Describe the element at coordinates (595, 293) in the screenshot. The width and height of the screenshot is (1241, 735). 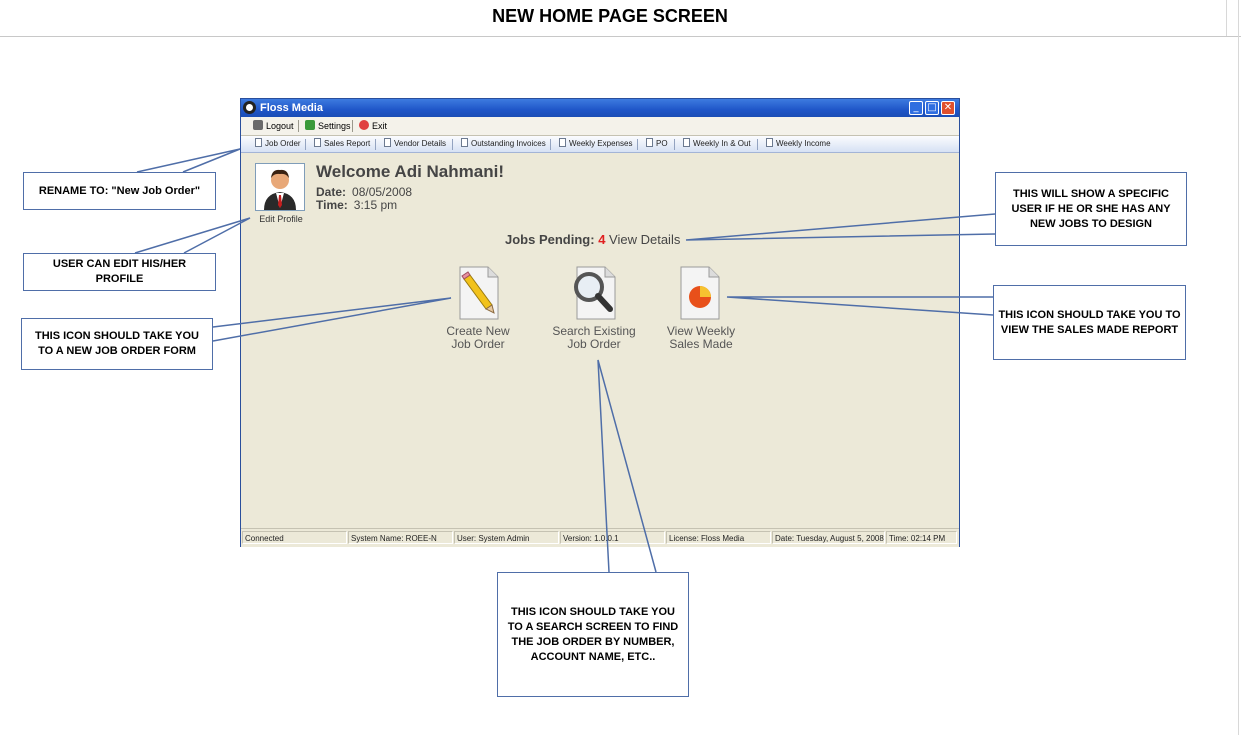
I see `magnifier-document-icon` at that location.